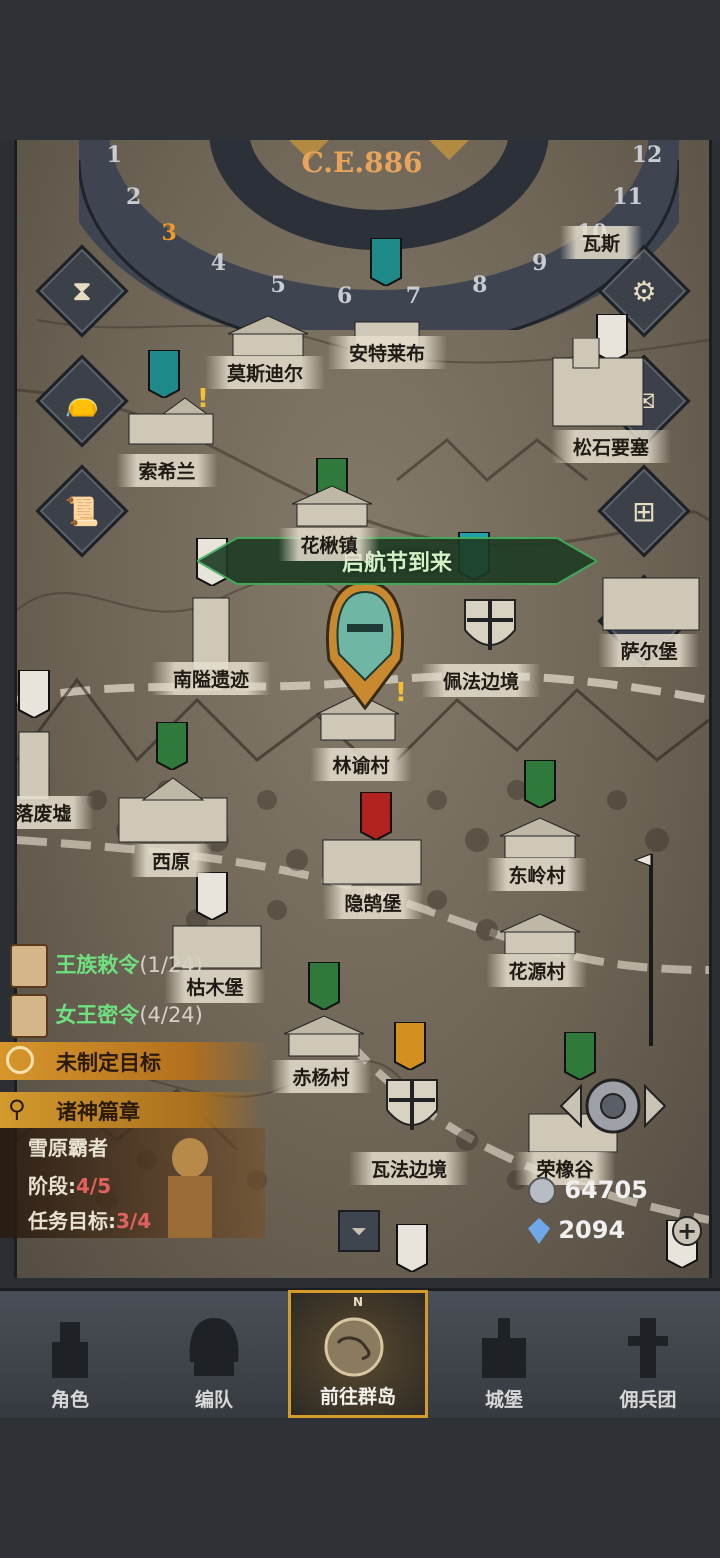 Image resolution: width=720 pixels, height=1558 pixels. Describe the element at coordinates (504, 1348) in the screenshot. I see `castle-icon` at that location.